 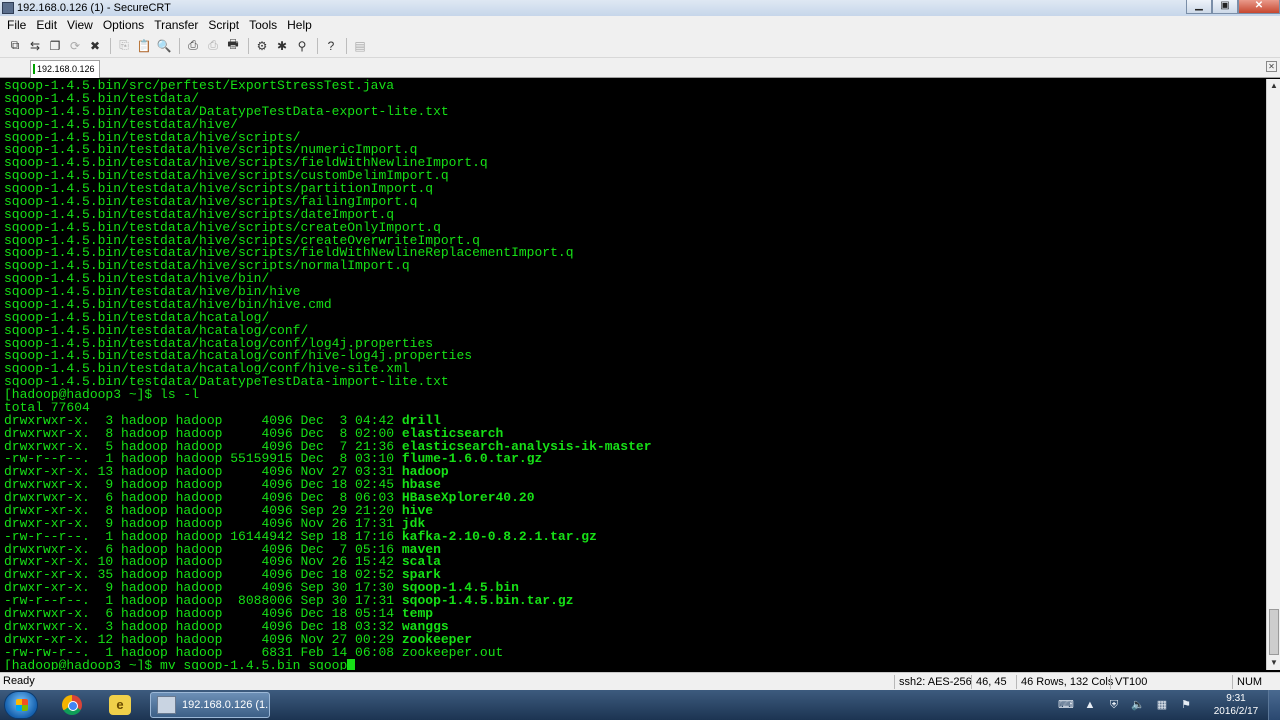 What do you see at coordinates (75, 46) in the screenshot?
I see `reconnect-icon: ⟳` at bounding box center [75, 46].